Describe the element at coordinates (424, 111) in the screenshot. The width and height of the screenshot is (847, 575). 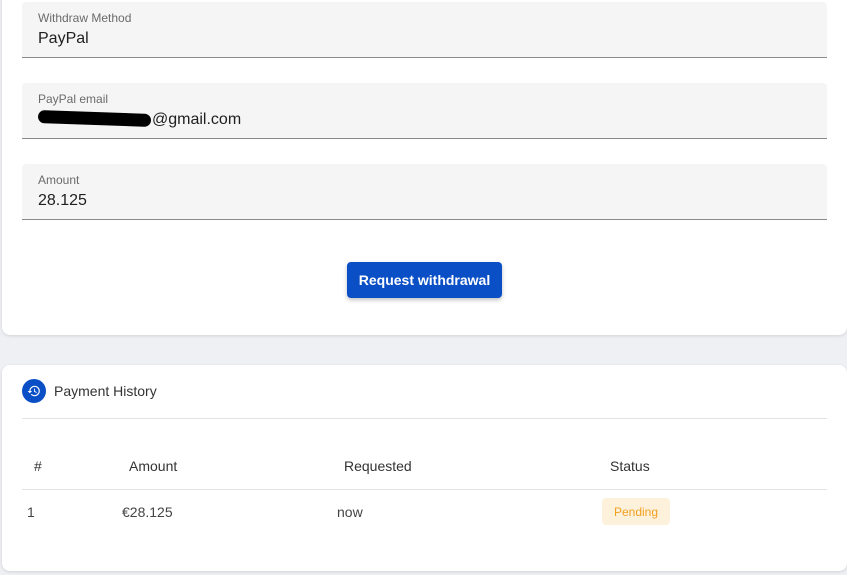
I see `paypal-email-field: PayPal email @gmail.com` at that location.